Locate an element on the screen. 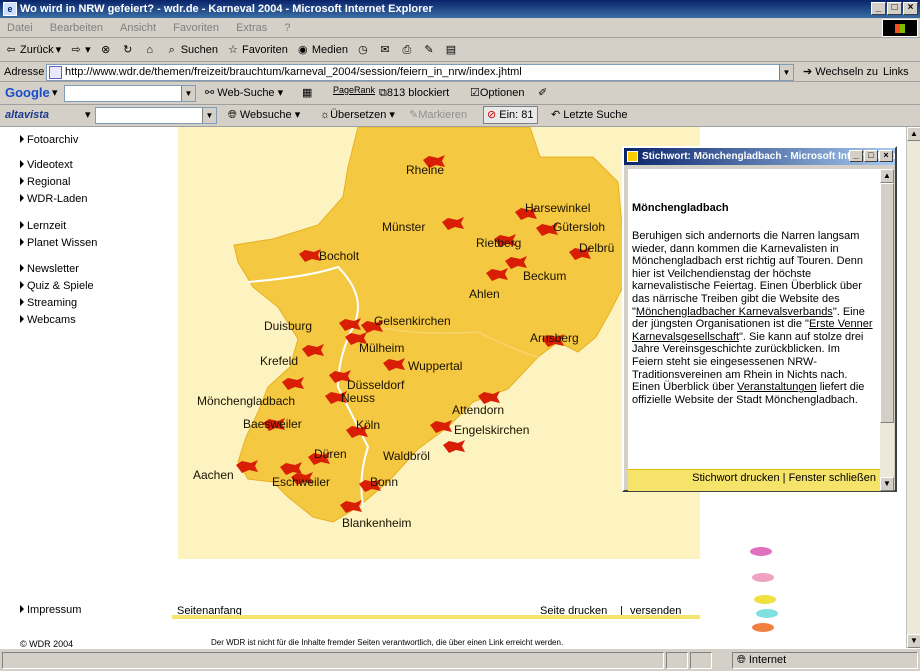 This screenshot has height=671, width=920. altavista-logo: altavista is located at coordinates (27, 115).